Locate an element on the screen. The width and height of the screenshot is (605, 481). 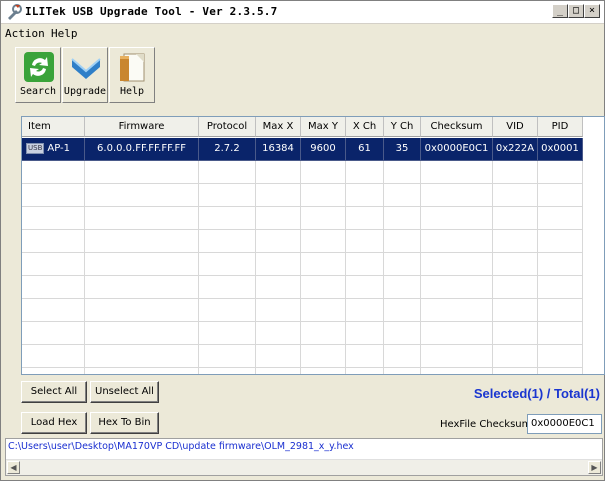
column-header: Max Y is located at coordinates (323, 127).